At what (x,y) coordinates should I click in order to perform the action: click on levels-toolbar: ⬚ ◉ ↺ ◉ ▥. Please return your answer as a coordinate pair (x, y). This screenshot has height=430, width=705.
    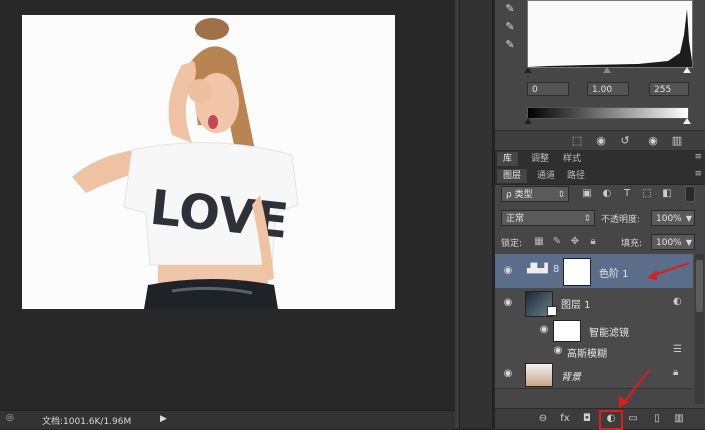
    Looking at the image, I should click on (600, 140).